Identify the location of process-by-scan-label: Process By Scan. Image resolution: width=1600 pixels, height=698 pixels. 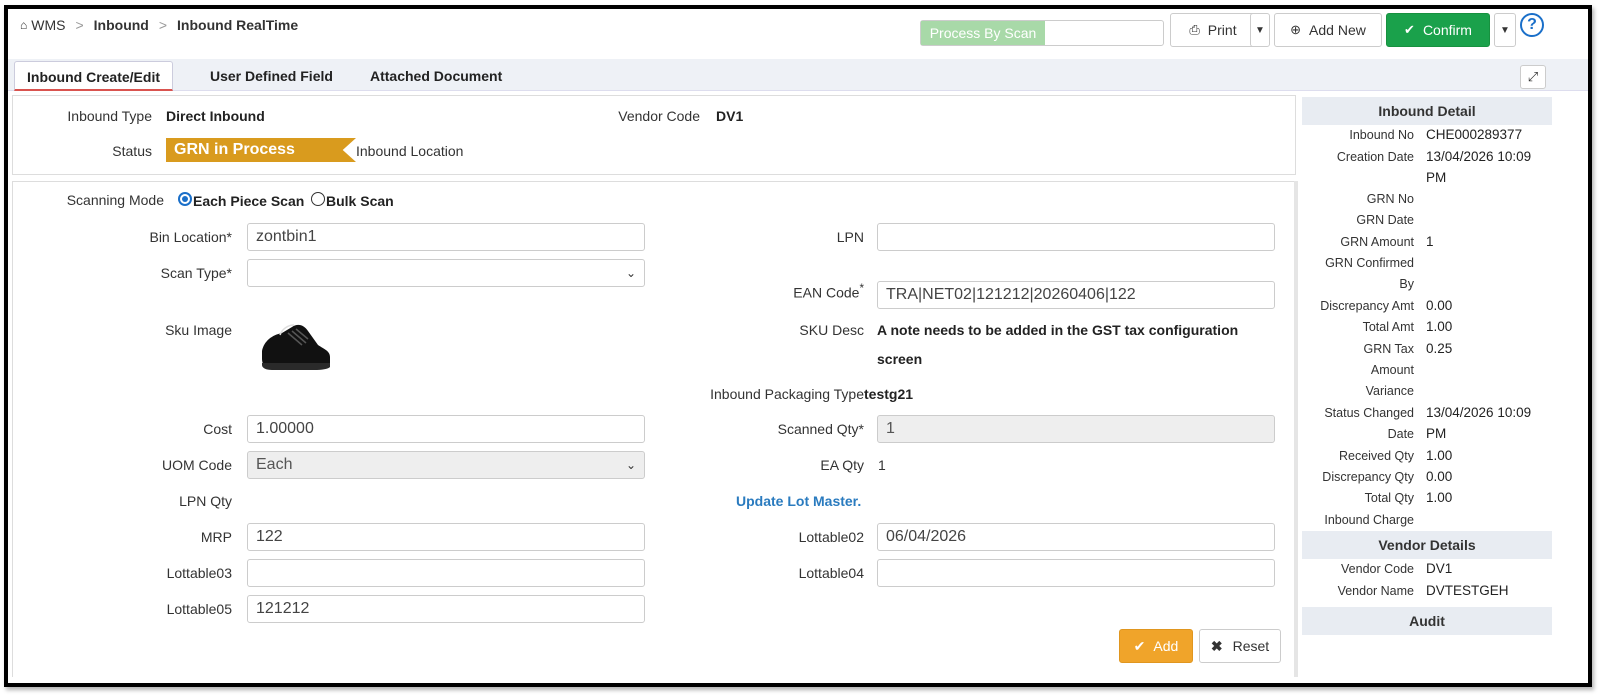
(983, 33).